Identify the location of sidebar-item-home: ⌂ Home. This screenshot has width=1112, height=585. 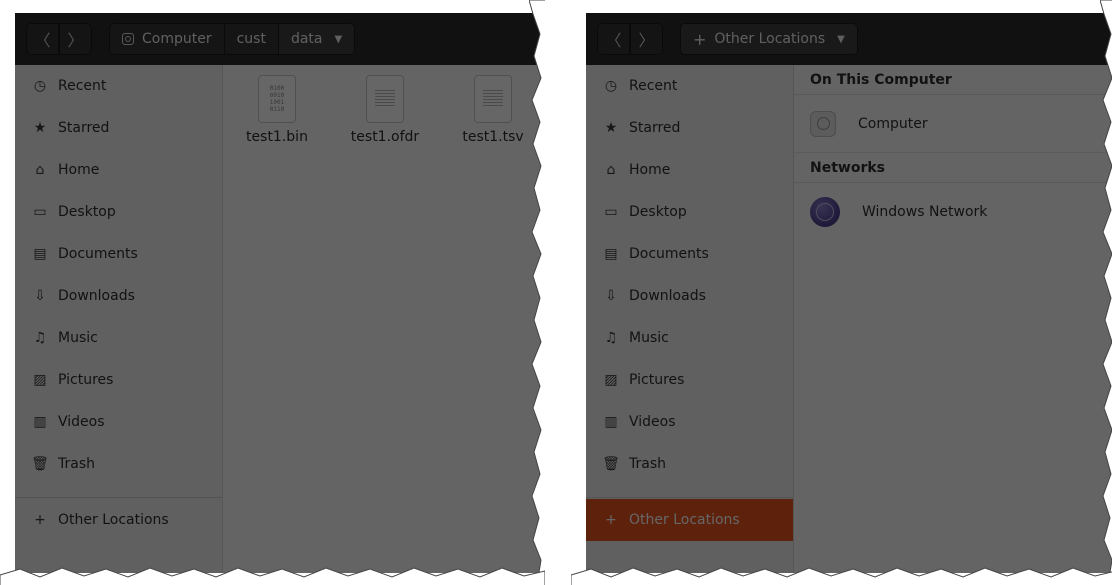
(689, 170).